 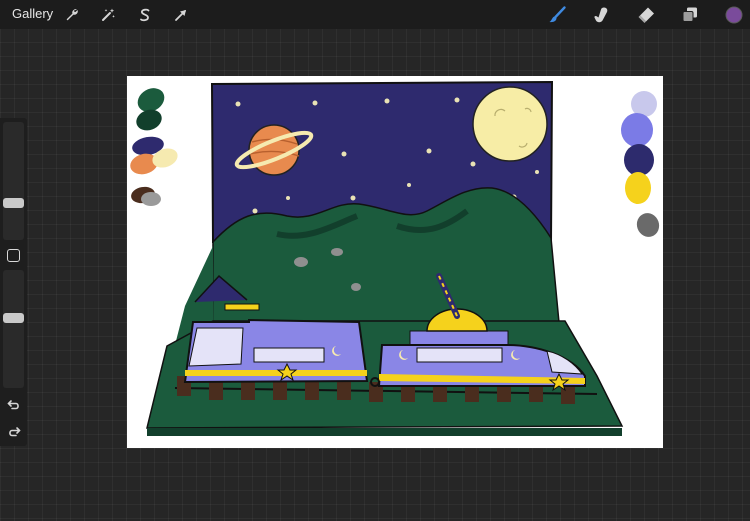 What do you see at coordinates (646, 15) in the screenshot?
I see `eraser-icon` at bounding box center [646, 15].